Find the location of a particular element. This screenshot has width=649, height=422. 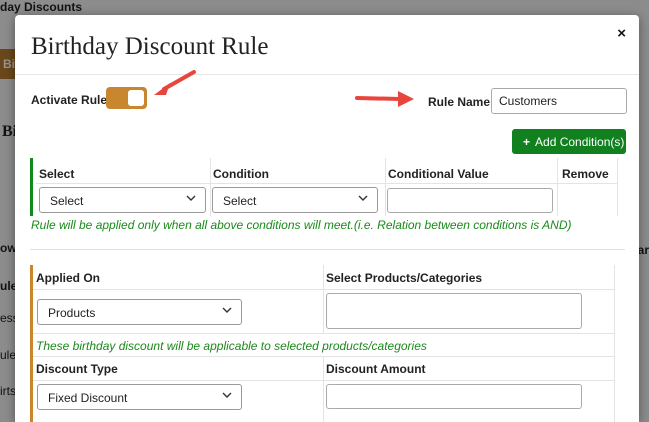

close-icon: × is located at coordinates (621, 33).